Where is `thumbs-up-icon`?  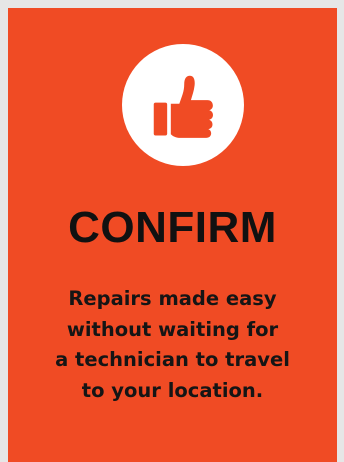
thumbs-up-icon is located at coordinates (183, 106).